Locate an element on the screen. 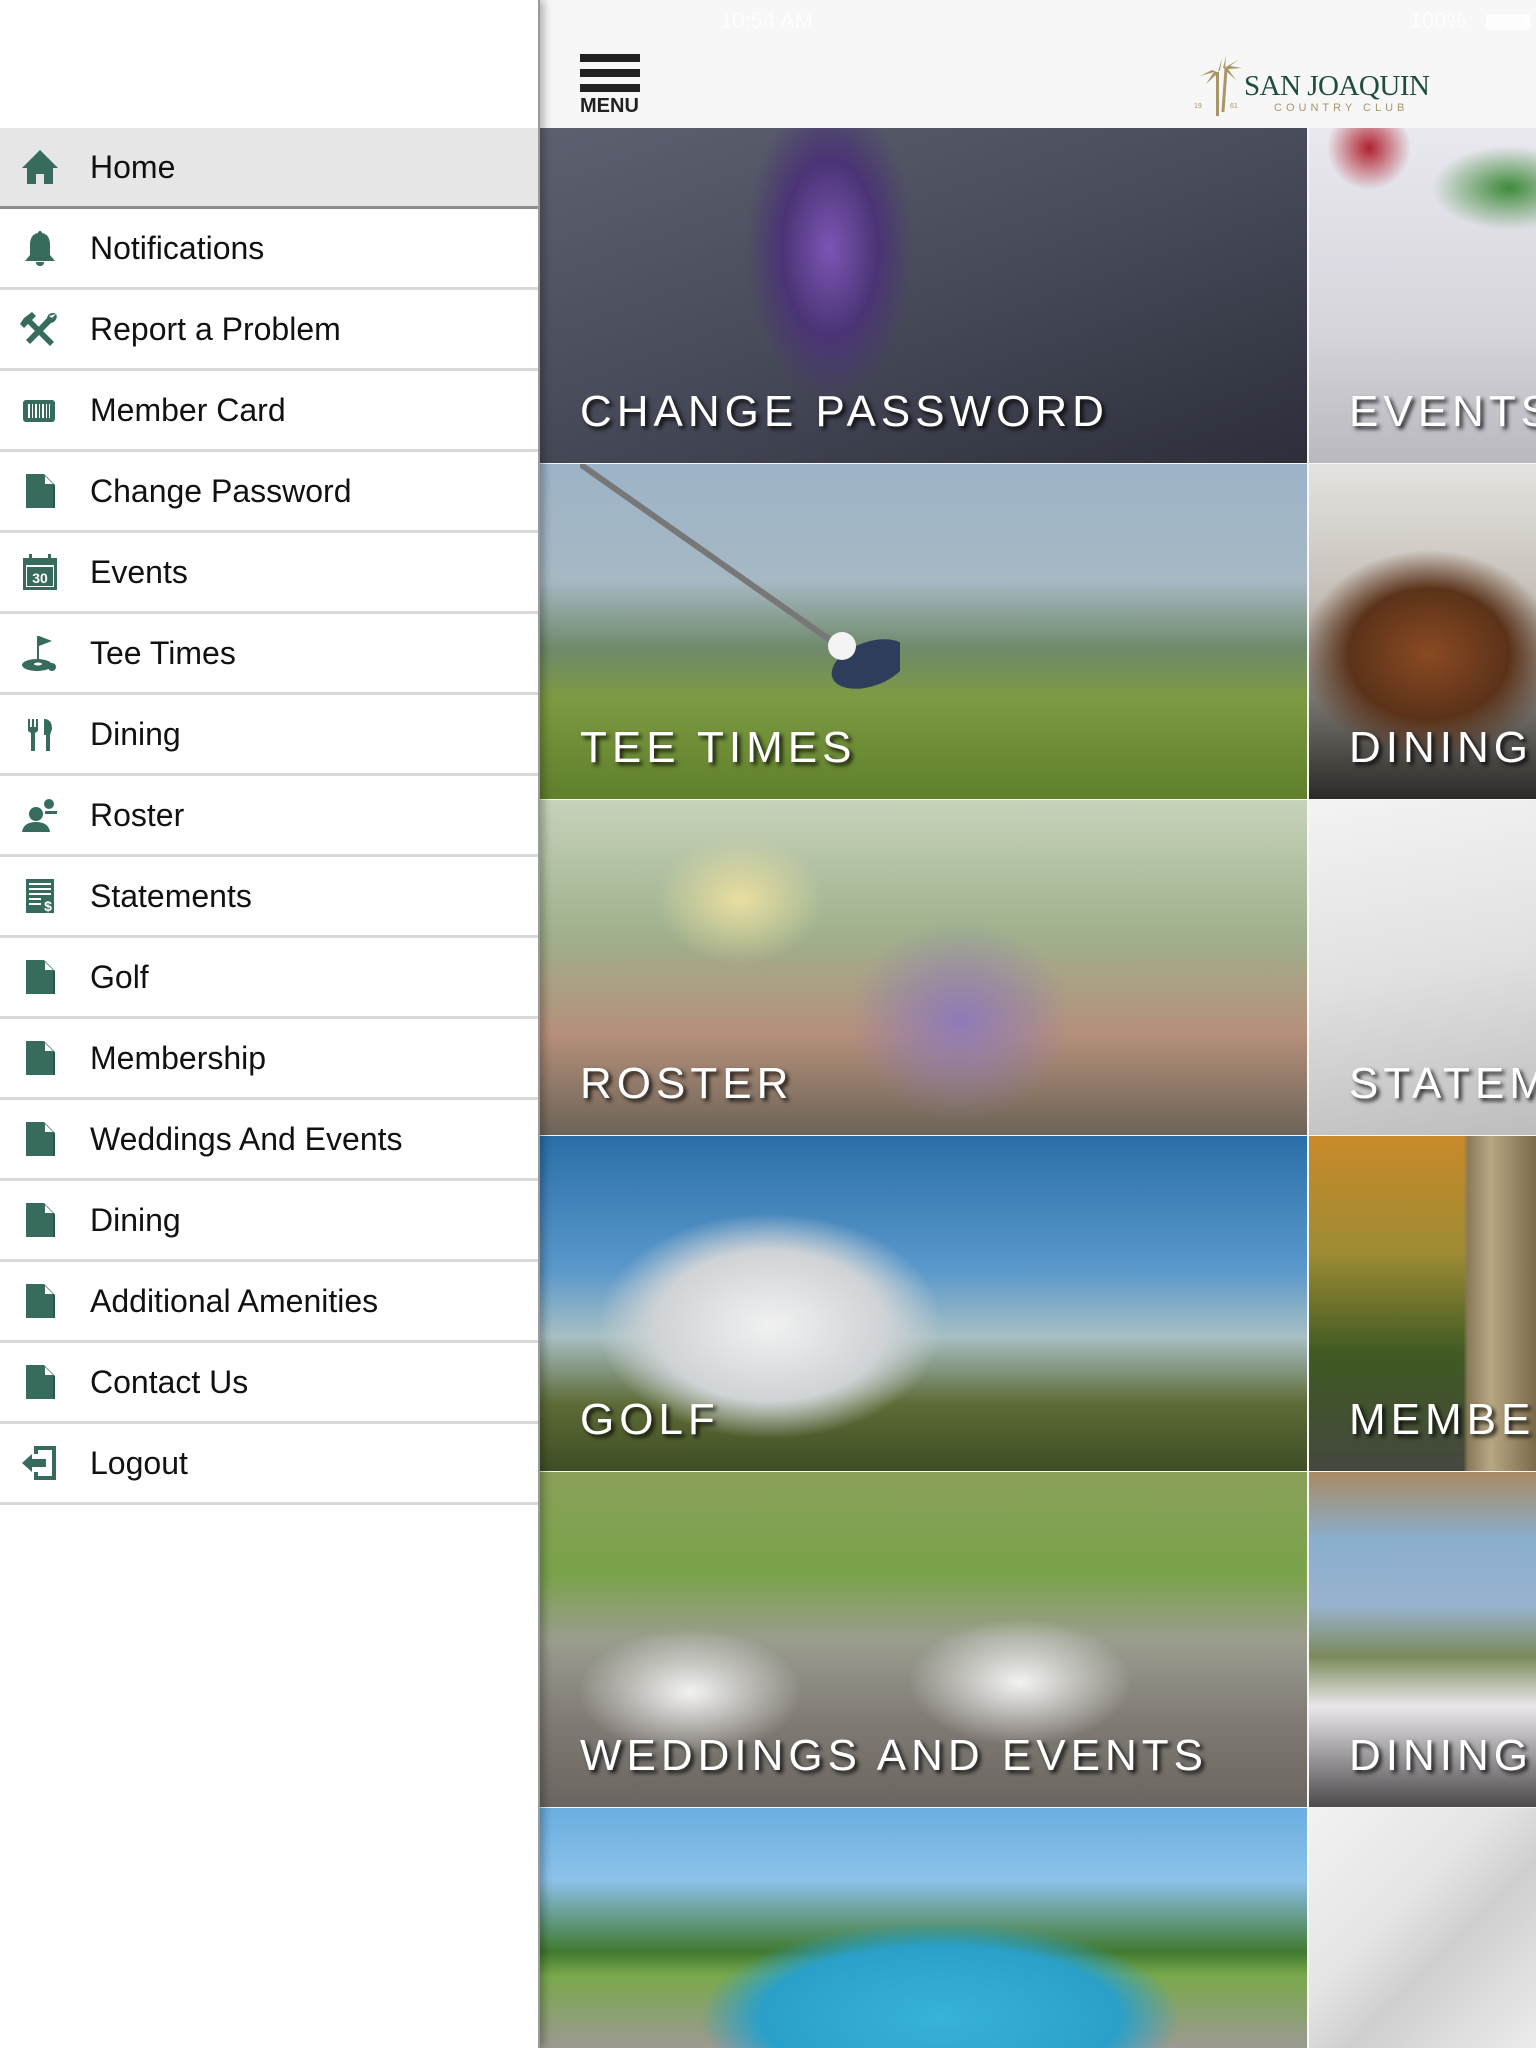  home-icon is located at coordinates (40, 167).